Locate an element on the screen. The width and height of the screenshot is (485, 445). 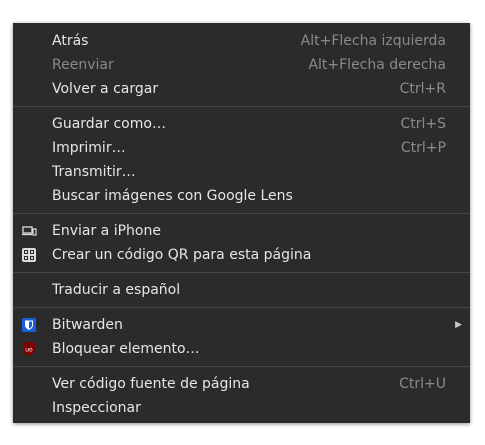
menu-item-shortcut: Alt+Flecha derecha is located at coordinates (377, 65).